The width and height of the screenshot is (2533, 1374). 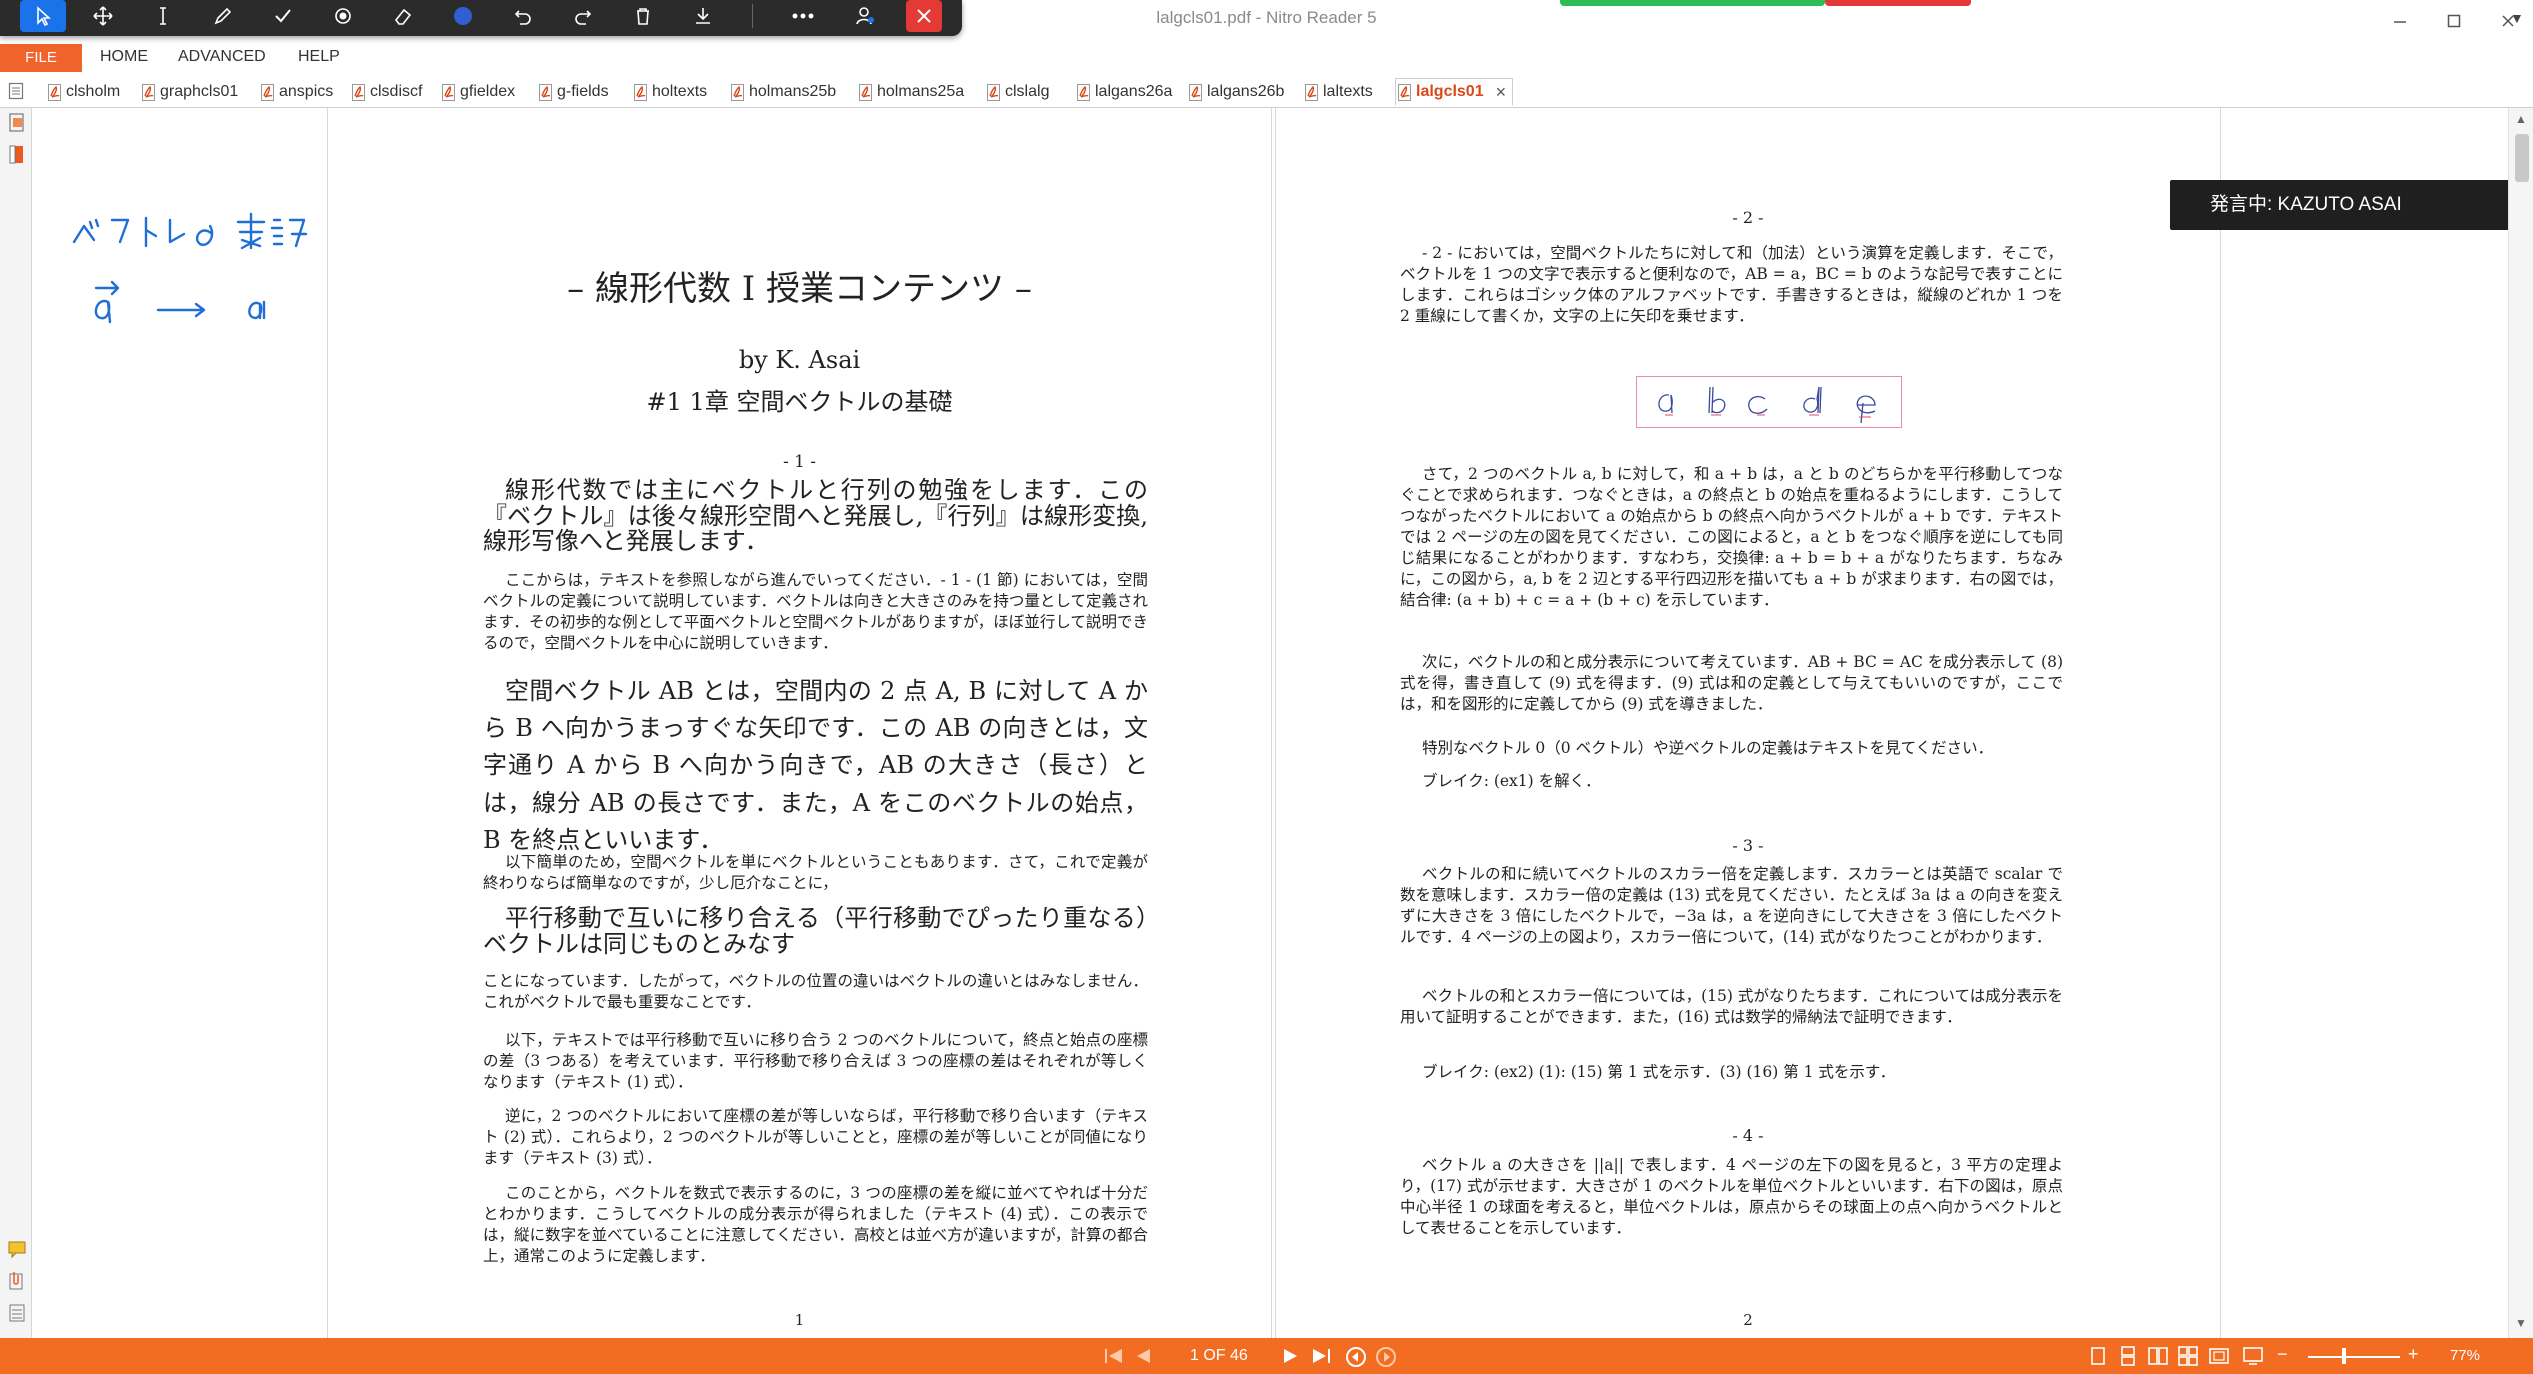 What do you see at coordinates (1898, 3) in the screenshot?
I see `meeting-leave-bar` at bounding box center [1898, 3].